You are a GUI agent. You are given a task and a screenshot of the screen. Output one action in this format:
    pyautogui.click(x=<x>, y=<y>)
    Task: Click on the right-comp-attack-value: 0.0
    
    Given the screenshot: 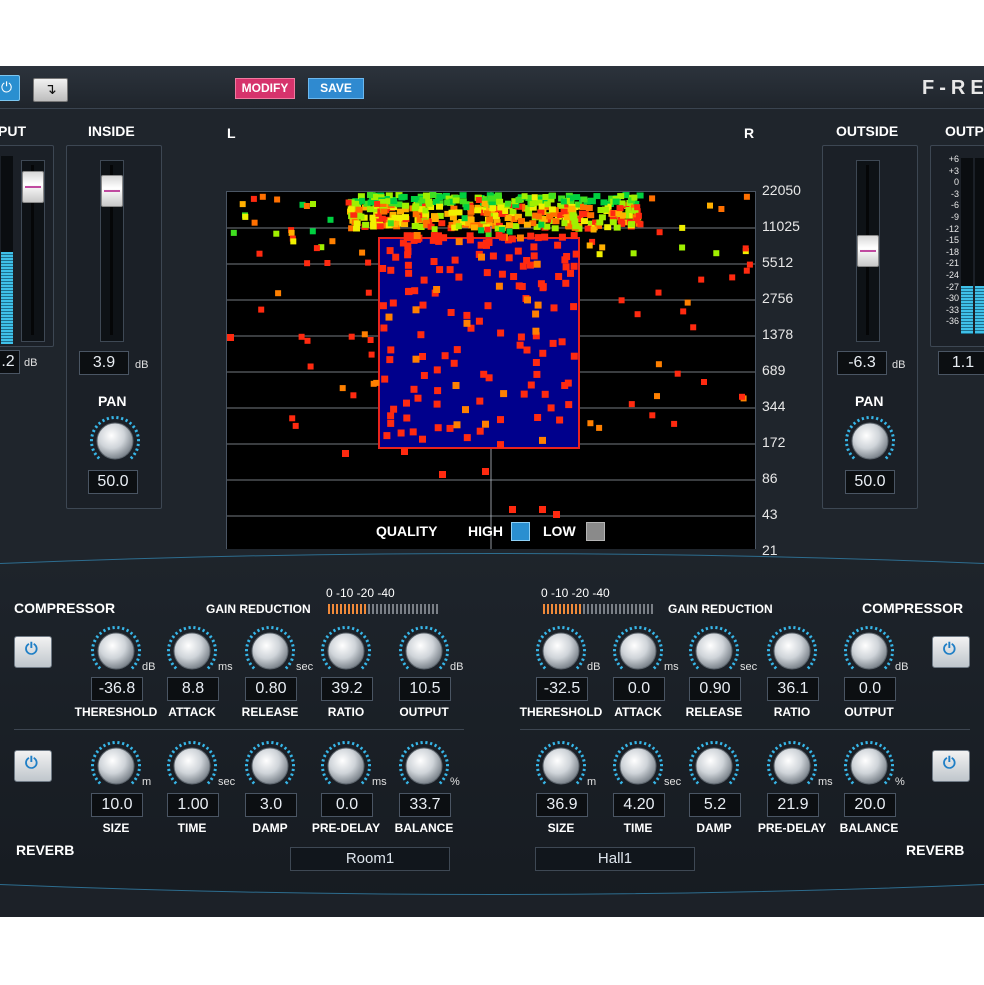 What is the action you would take?
    pyautogui.click(x=639, y=689)
    